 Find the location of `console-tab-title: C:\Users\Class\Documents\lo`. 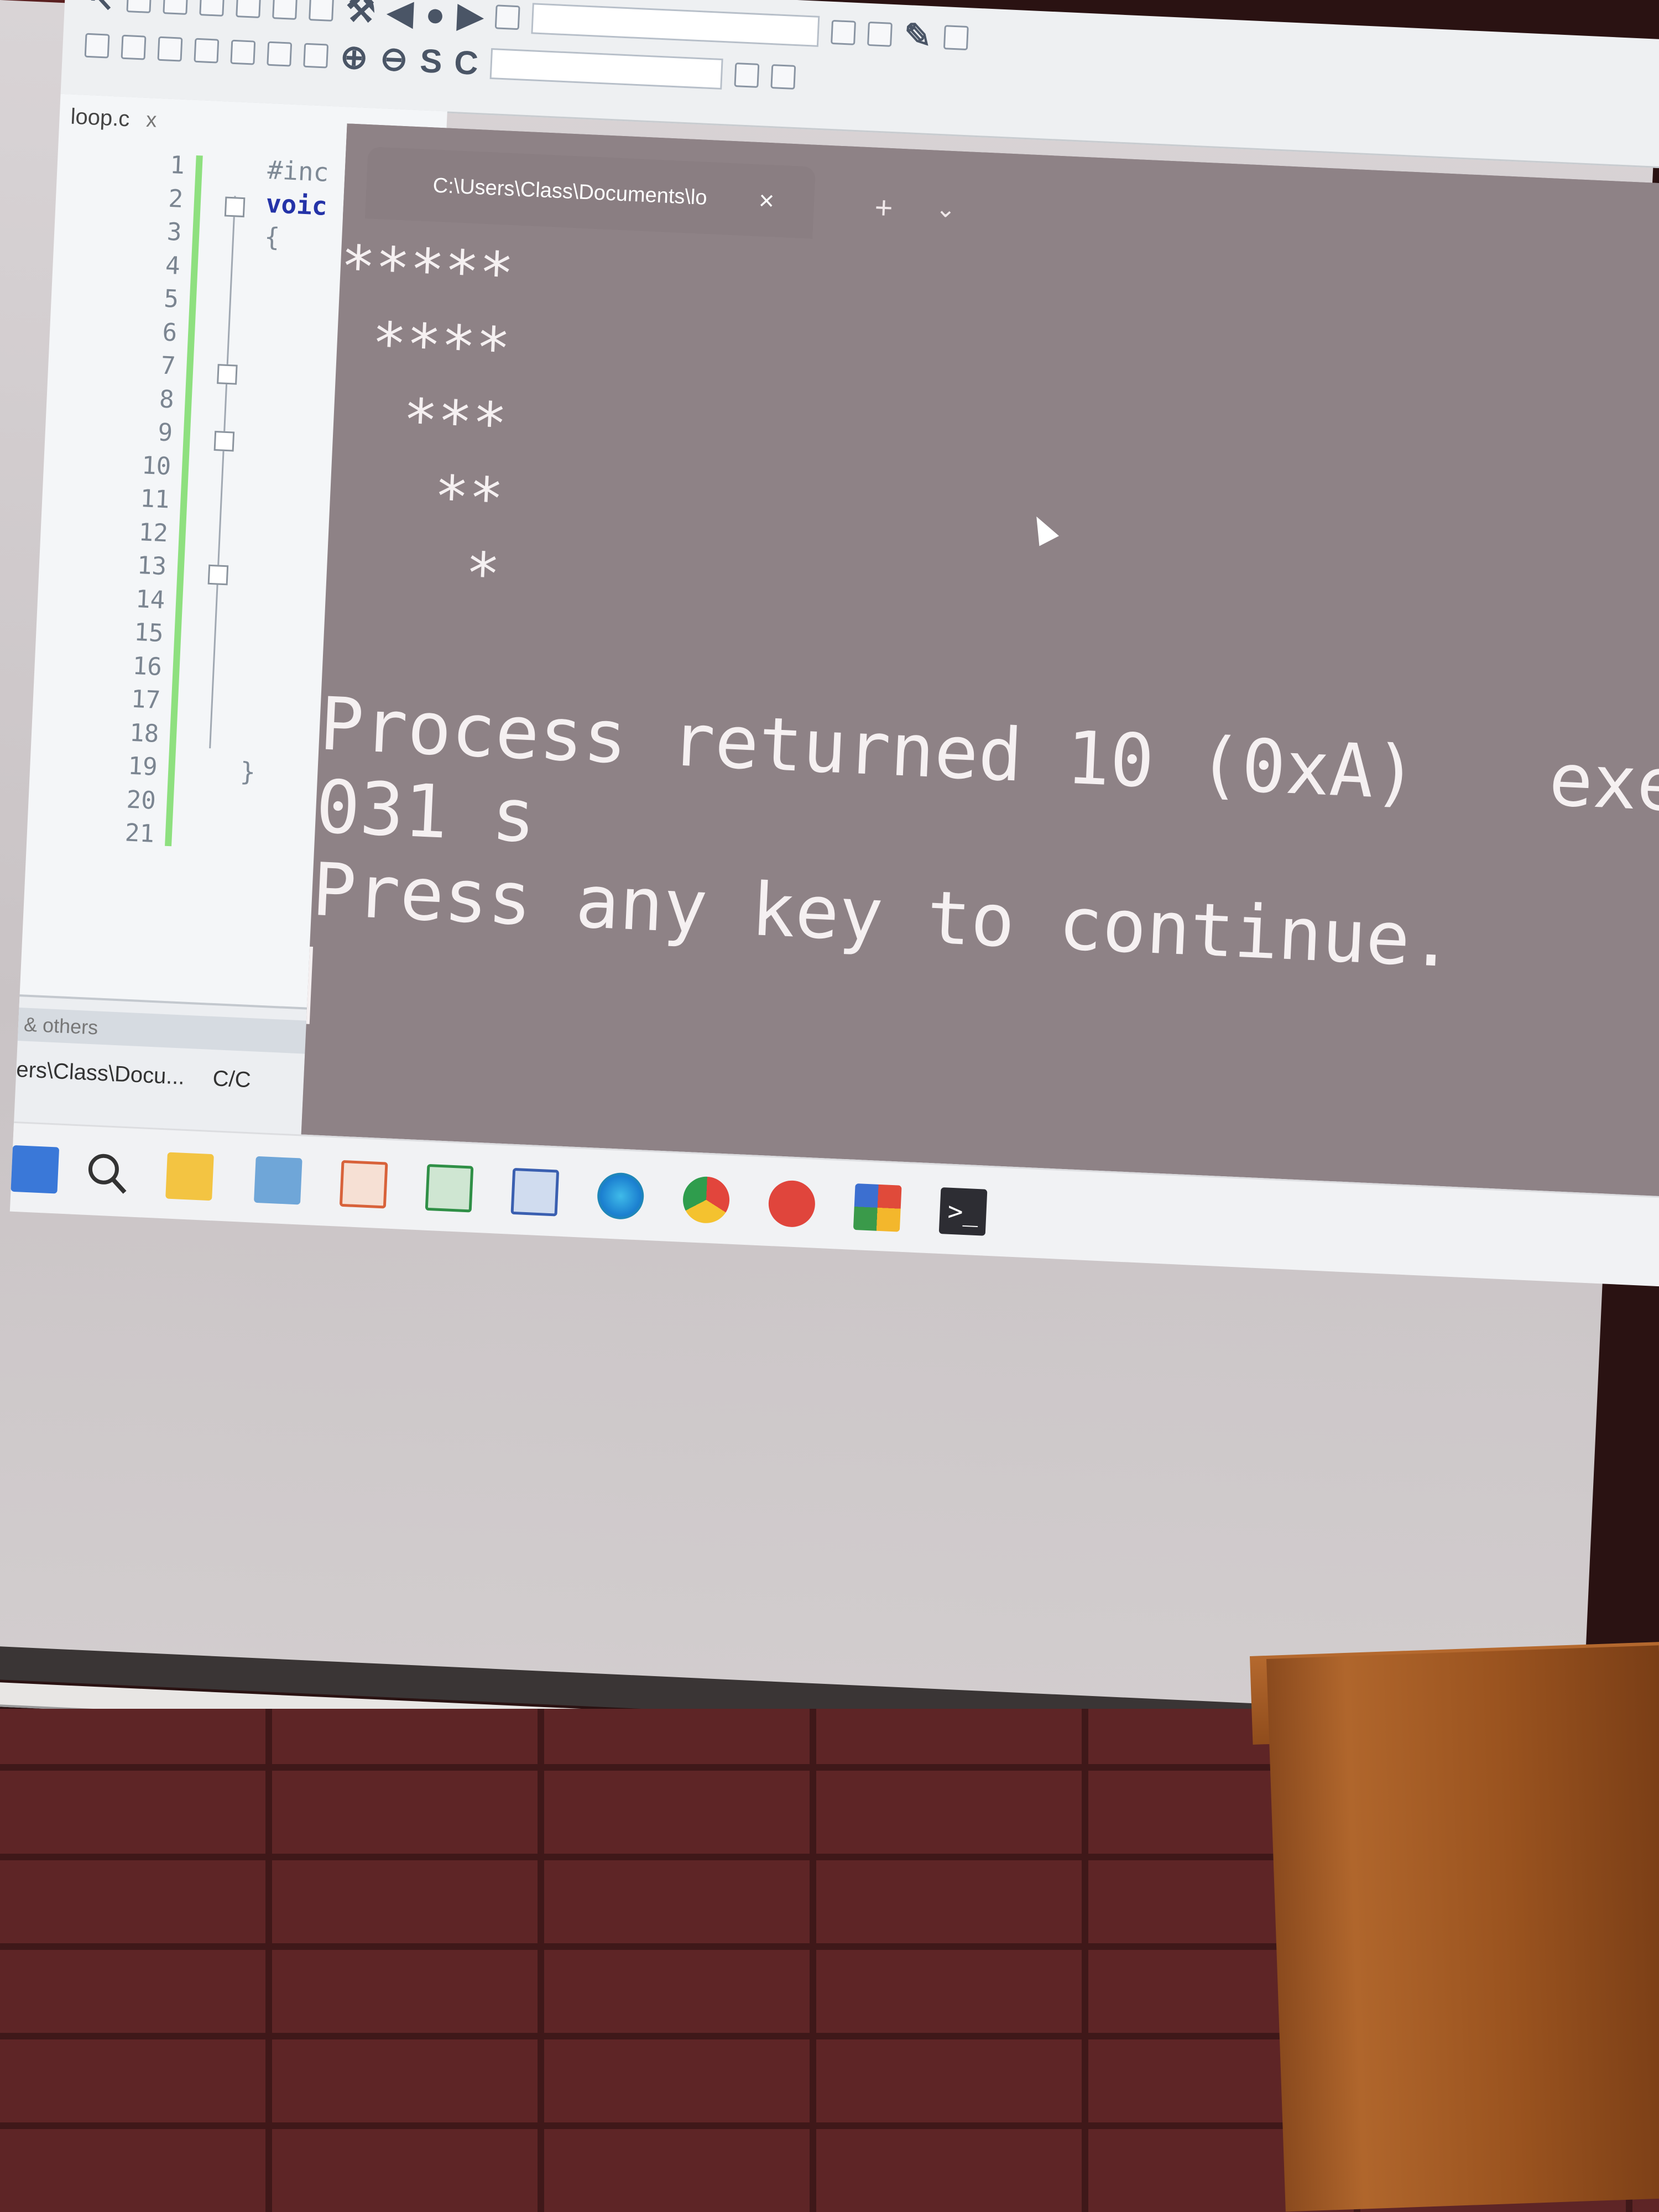

console-tab-title: C:\Users\Class\Documents\lo is located at coordinates (570, 192).